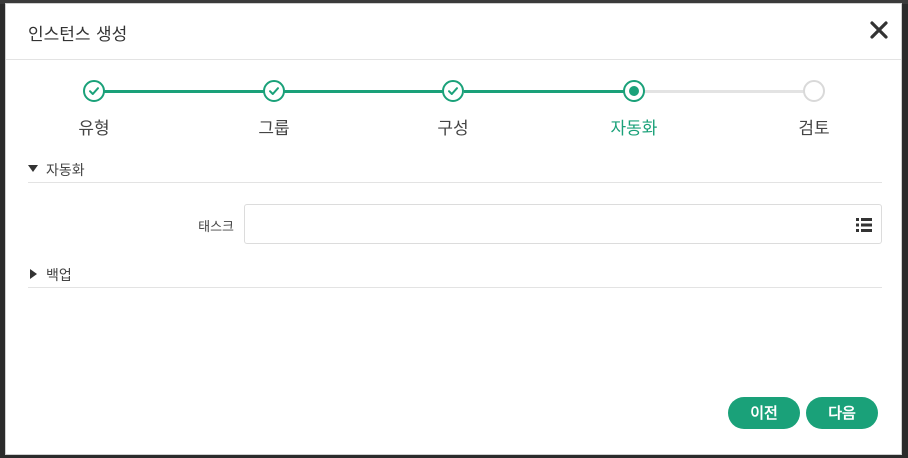  Describe the element at coordinates (94, 91) in the screenshot. I see `step-1-check-icon` at that location.